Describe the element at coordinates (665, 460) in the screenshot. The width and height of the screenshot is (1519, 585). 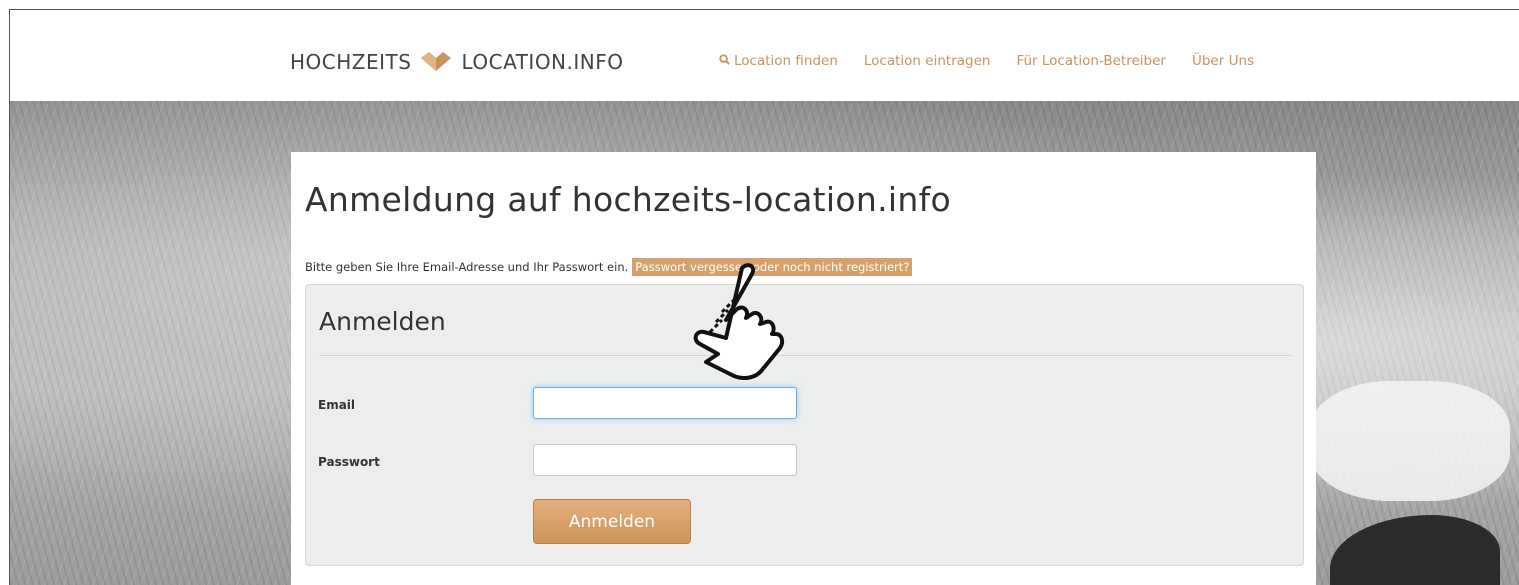
I see `password-field` at that location.